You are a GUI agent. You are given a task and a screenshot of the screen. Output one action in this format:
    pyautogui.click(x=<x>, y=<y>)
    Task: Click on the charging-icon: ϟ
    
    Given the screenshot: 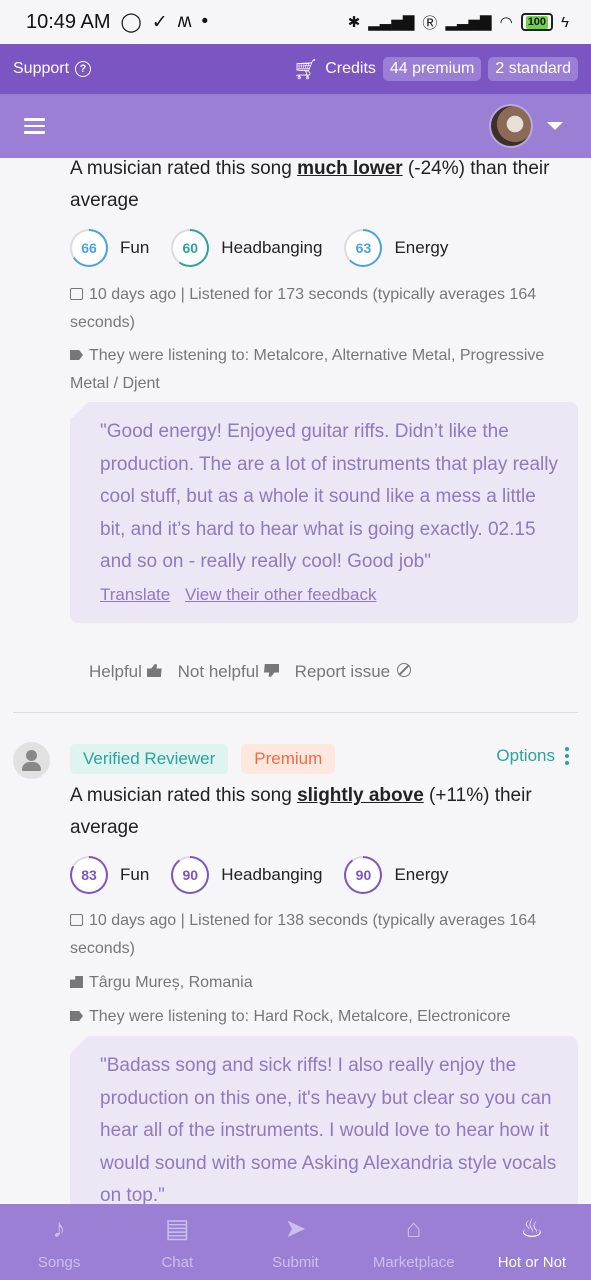 What is the action you would take?
    pyautogui.click(x=565, y=22)
    